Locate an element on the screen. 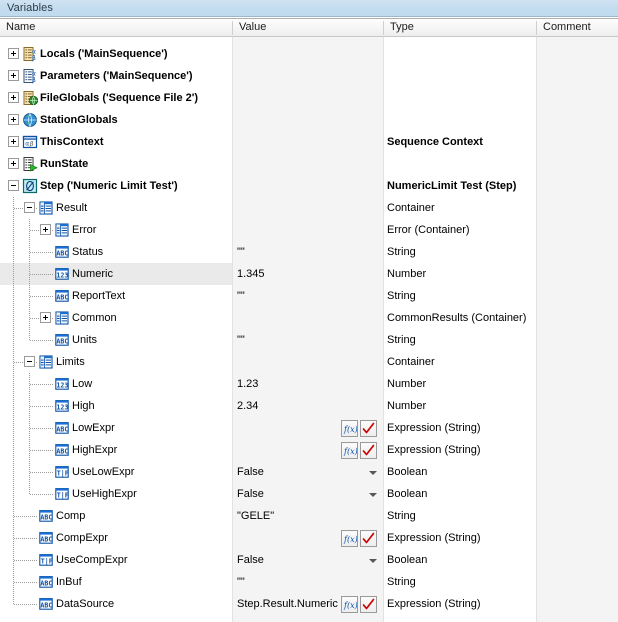 This screenshot has height=622, width=618. row-name-cell: Error is located at coordinates (116, 230).